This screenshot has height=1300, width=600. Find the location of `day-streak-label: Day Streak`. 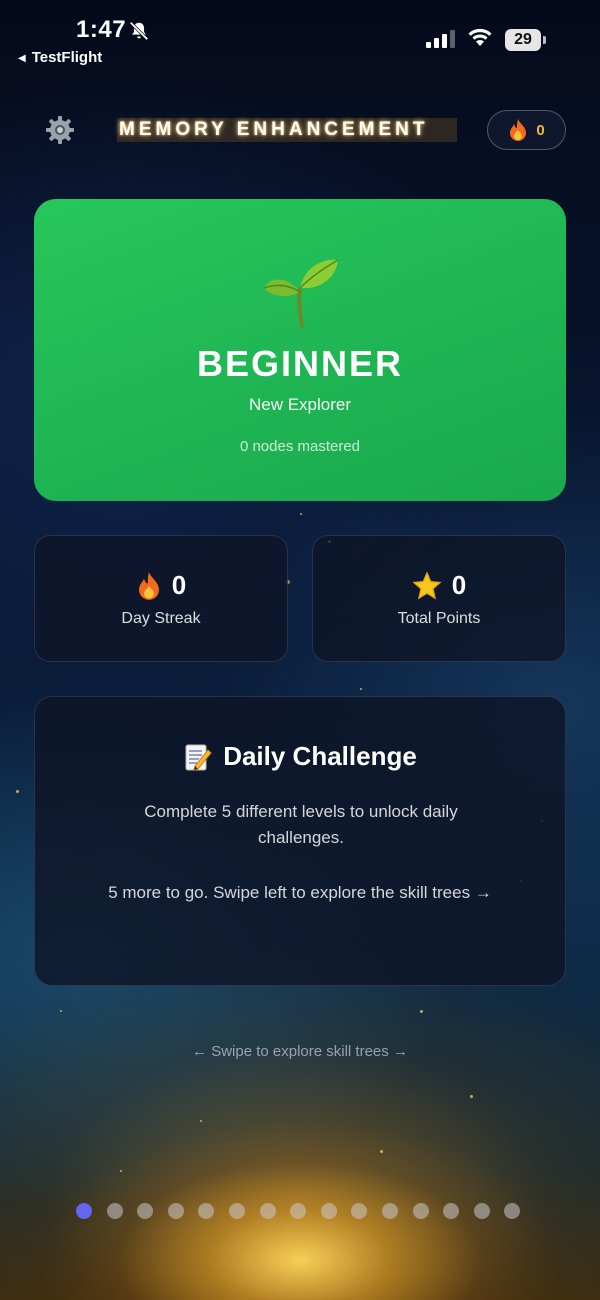

day-streak-label: Day Streak is located at coordinates (161, 618).